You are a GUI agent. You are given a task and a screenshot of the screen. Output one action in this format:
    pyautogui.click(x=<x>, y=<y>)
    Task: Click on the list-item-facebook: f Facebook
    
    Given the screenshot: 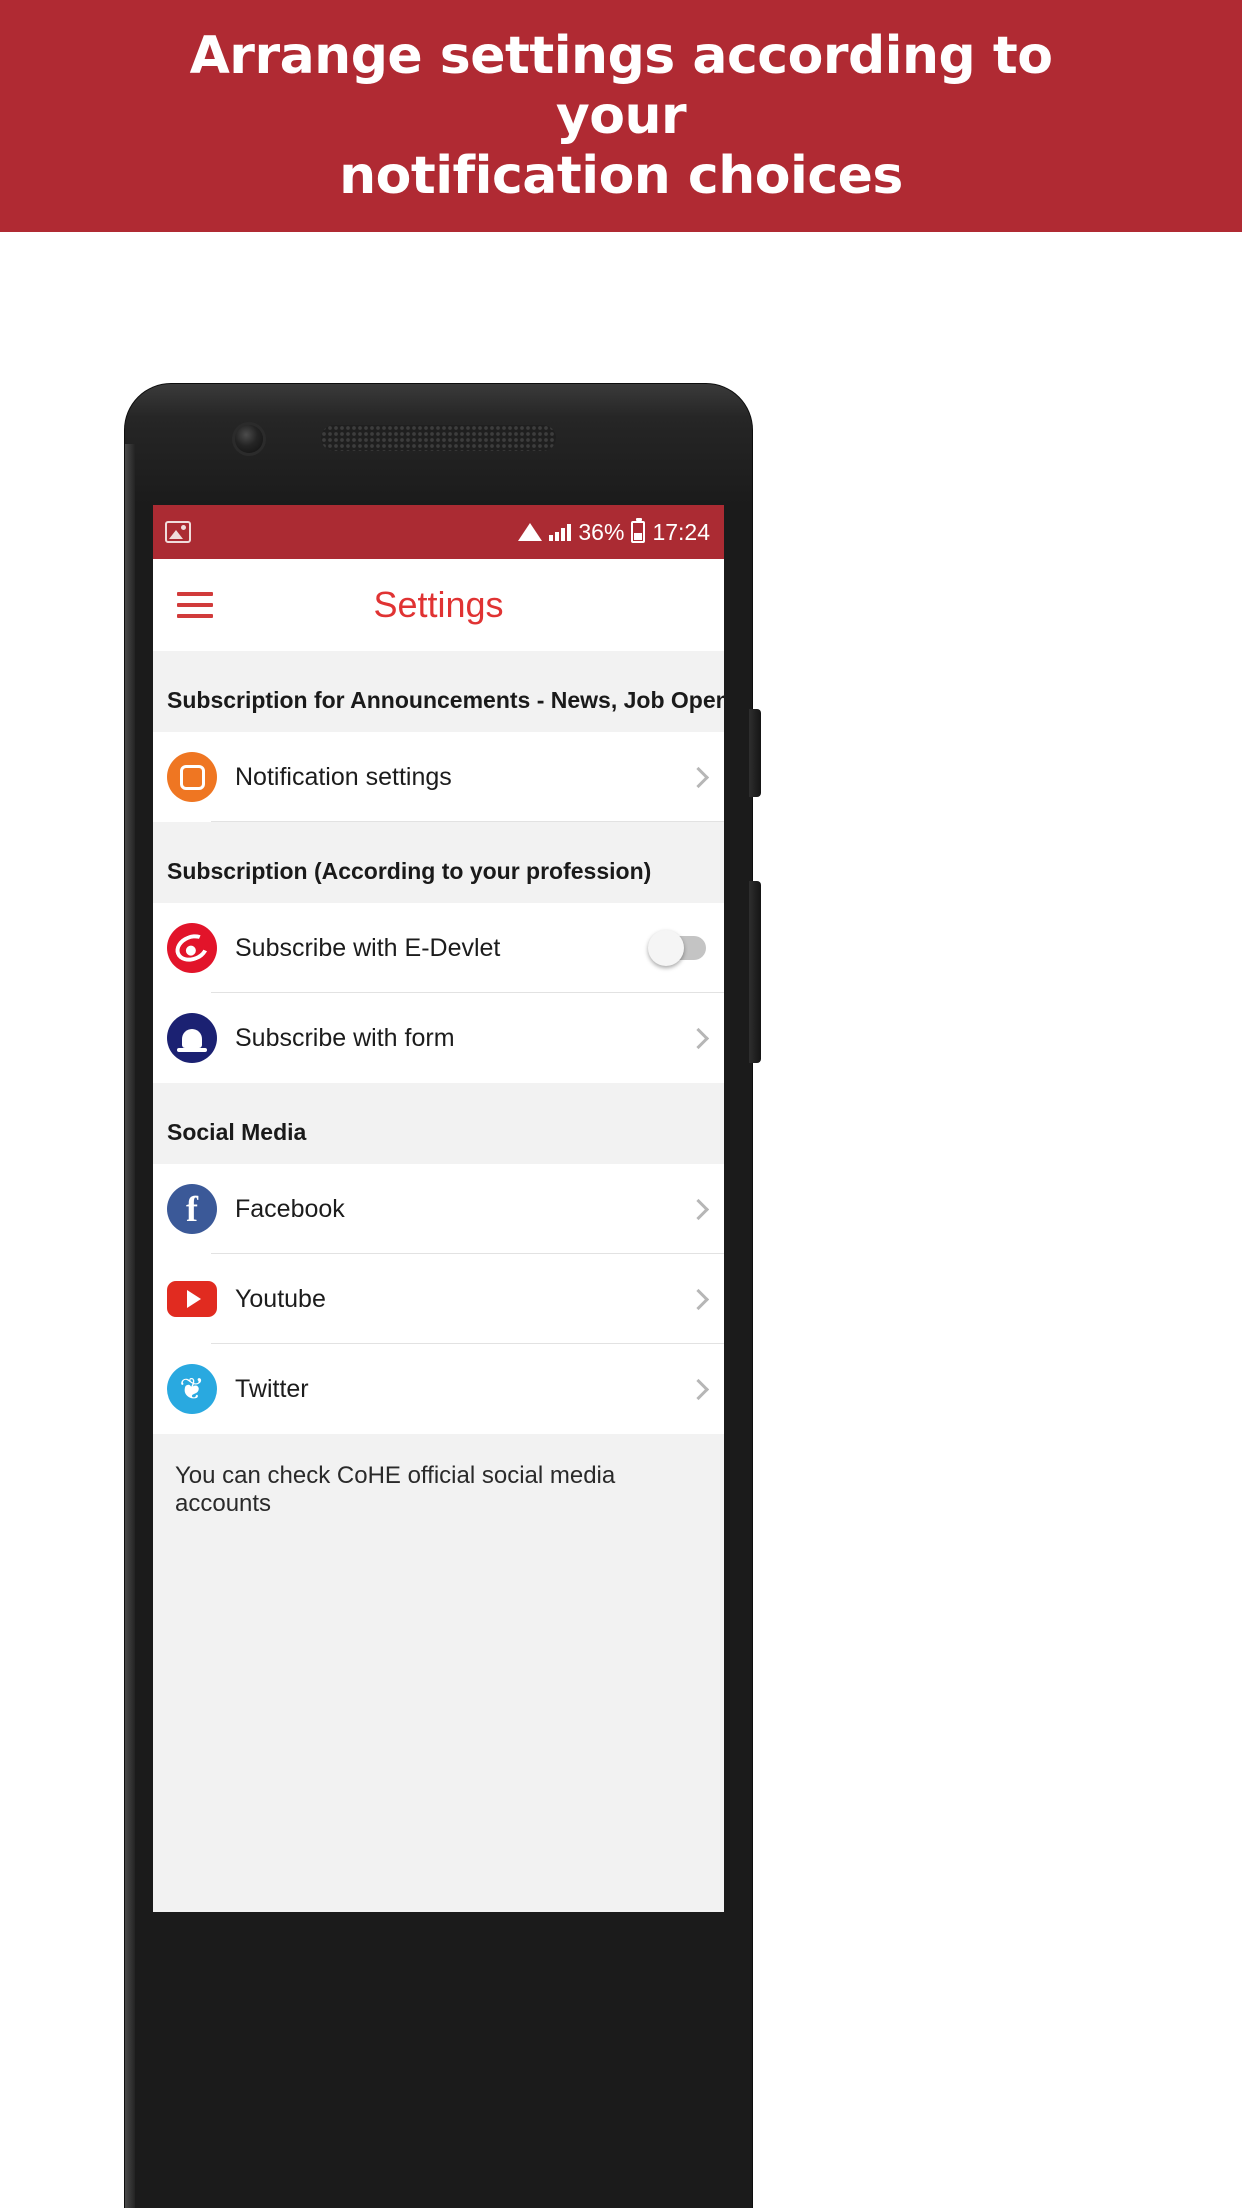 What is the action you would take?
    pyautogui.click(x=438, y=1209)
    